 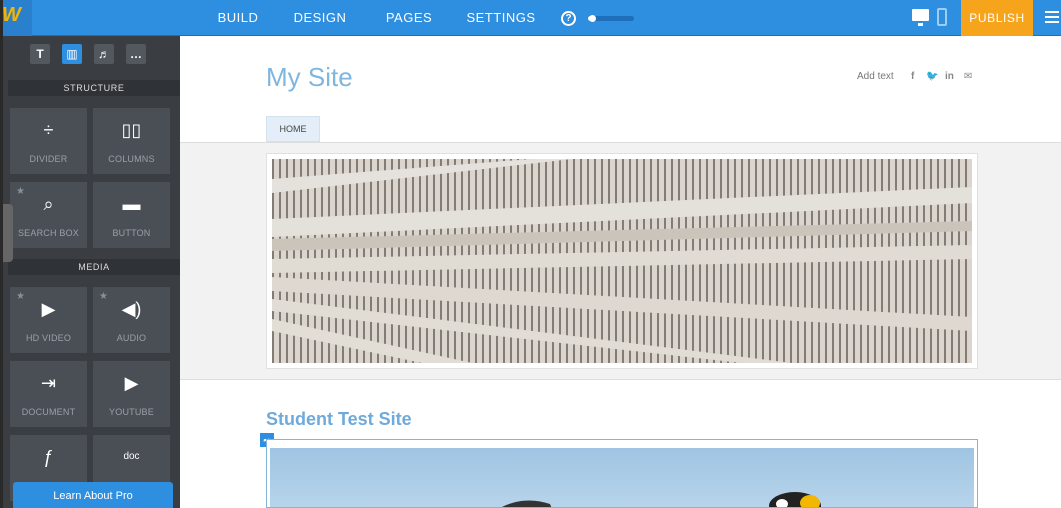 I want to click on section-heading-media: MEDIA, so click(x=94, y=267).